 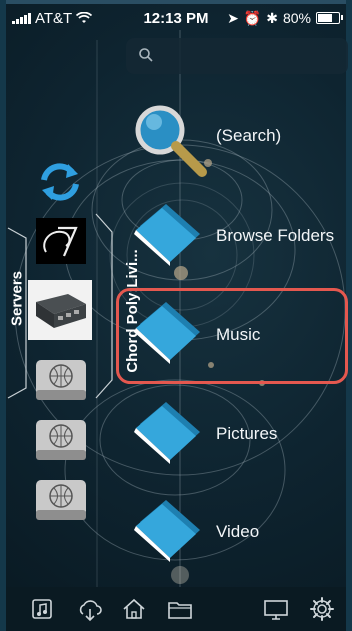 I want to click on menu-item-pictures, so click(x=168, y=431).